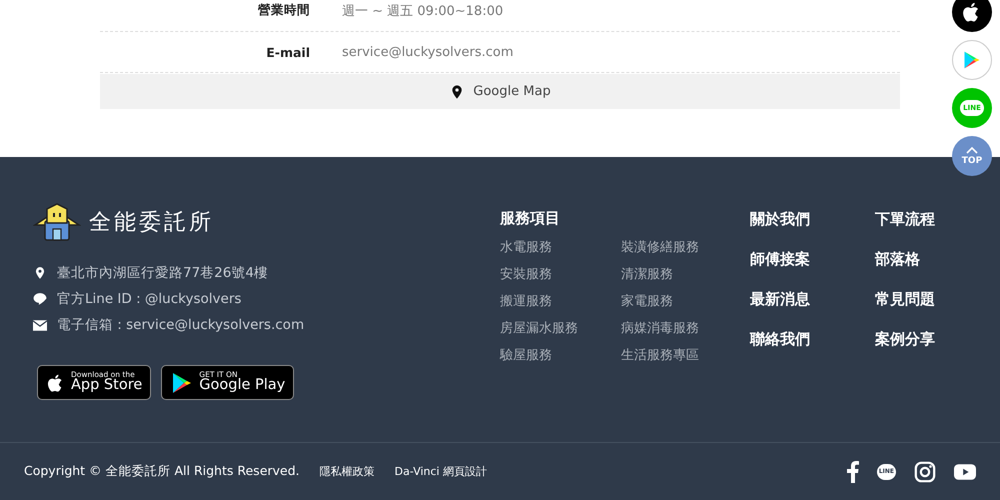 The height and width of the screenshot is (500, 1000). I want to click on service-link: 水電服務, so click(560, 247).